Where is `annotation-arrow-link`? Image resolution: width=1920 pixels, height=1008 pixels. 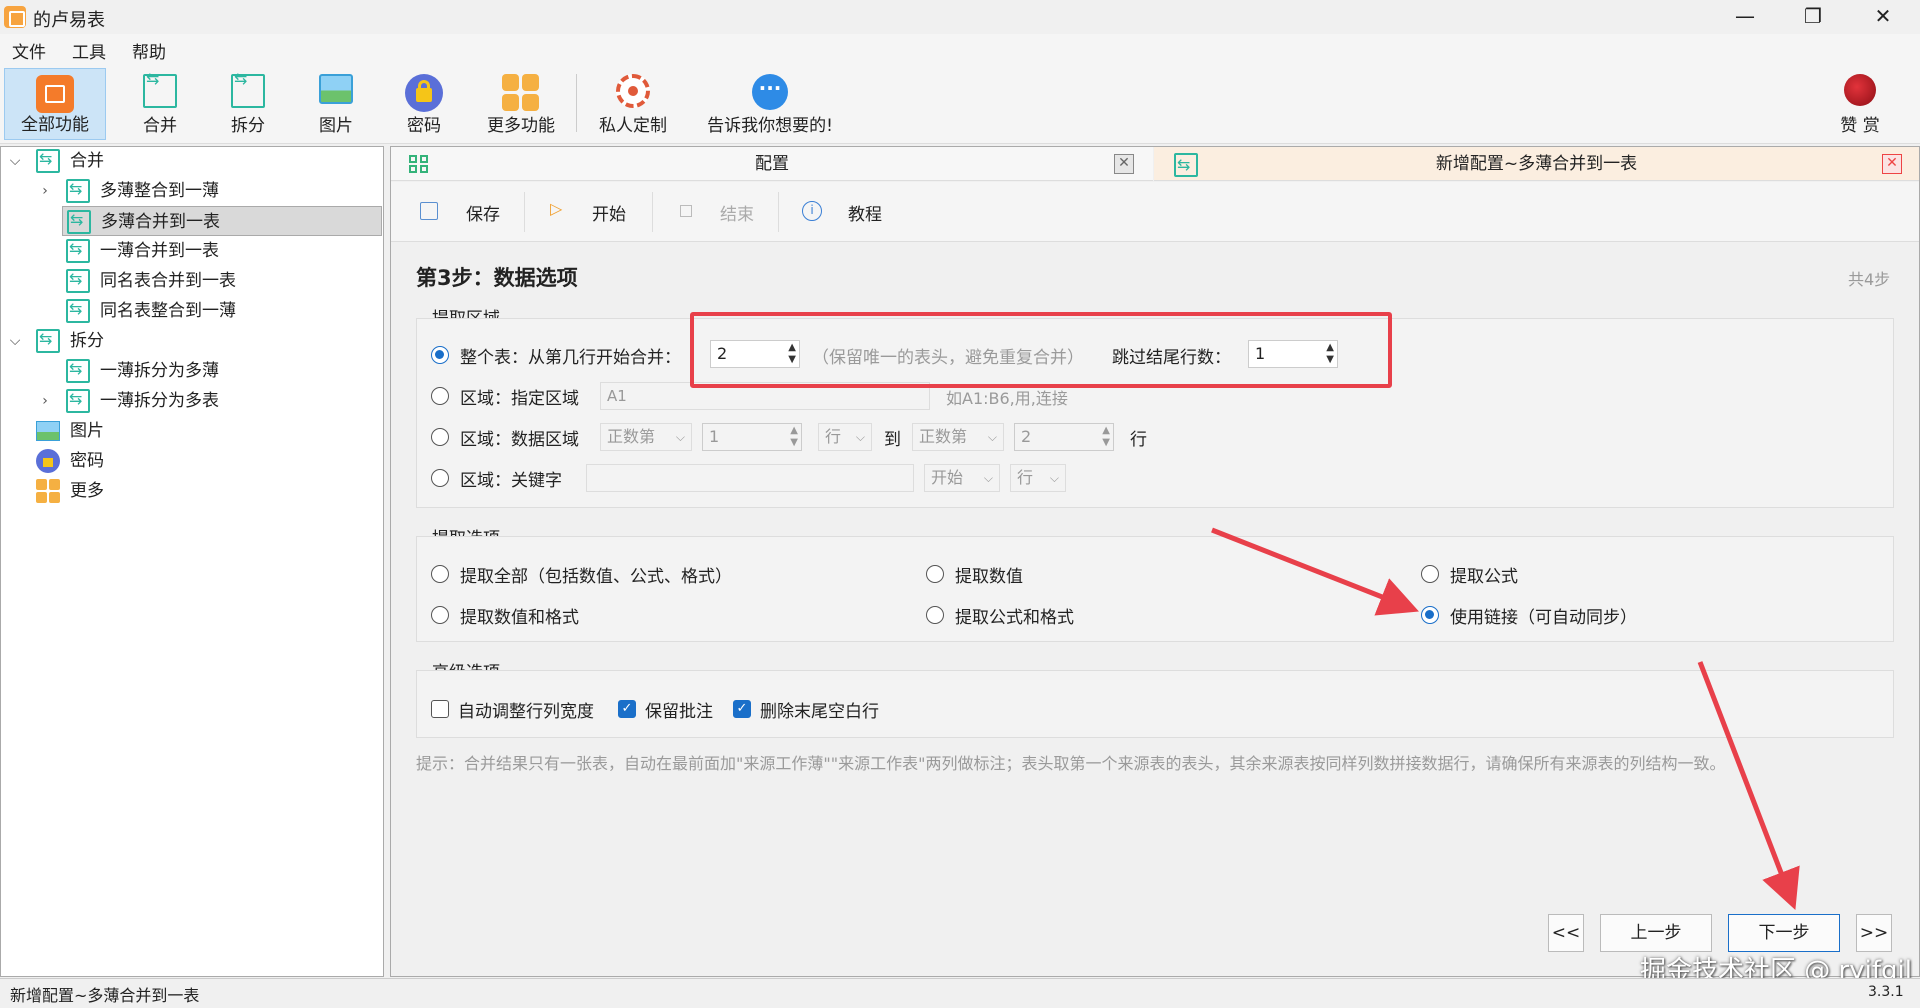 annotation-arrow-link is located at coordinates (1315, 571).